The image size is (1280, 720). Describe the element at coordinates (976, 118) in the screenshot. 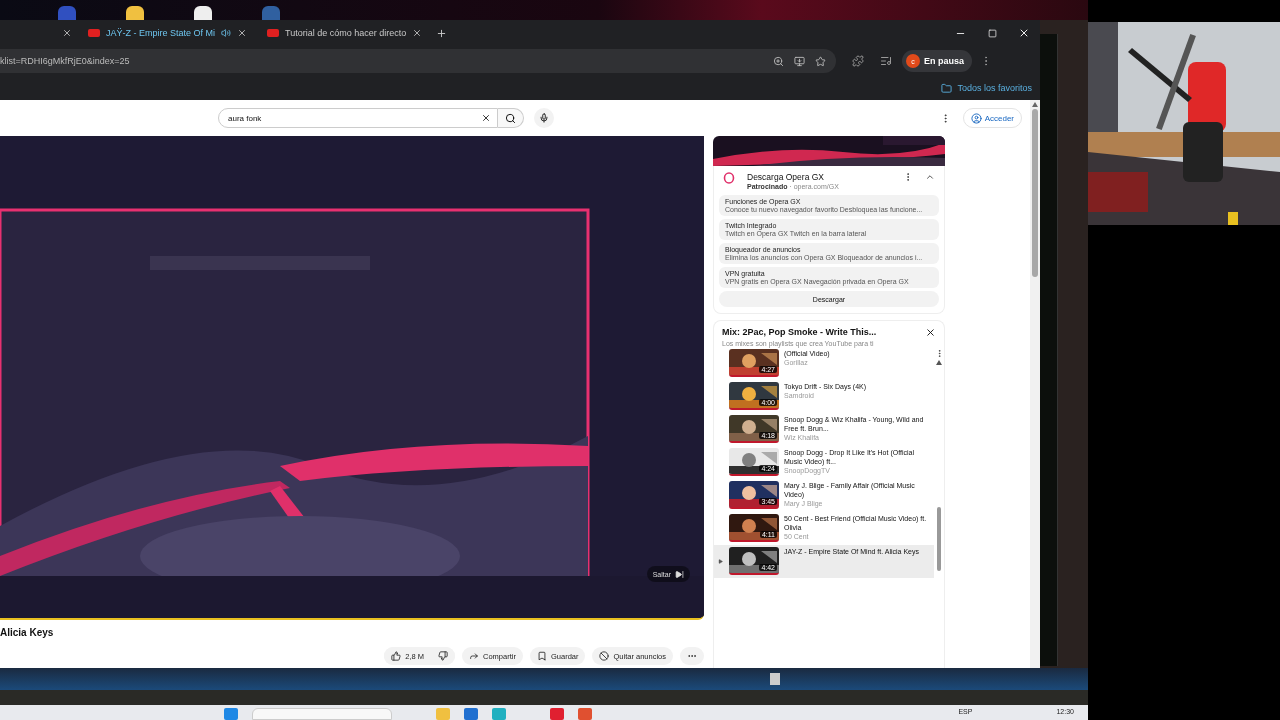

I see `user-icon` at that location.